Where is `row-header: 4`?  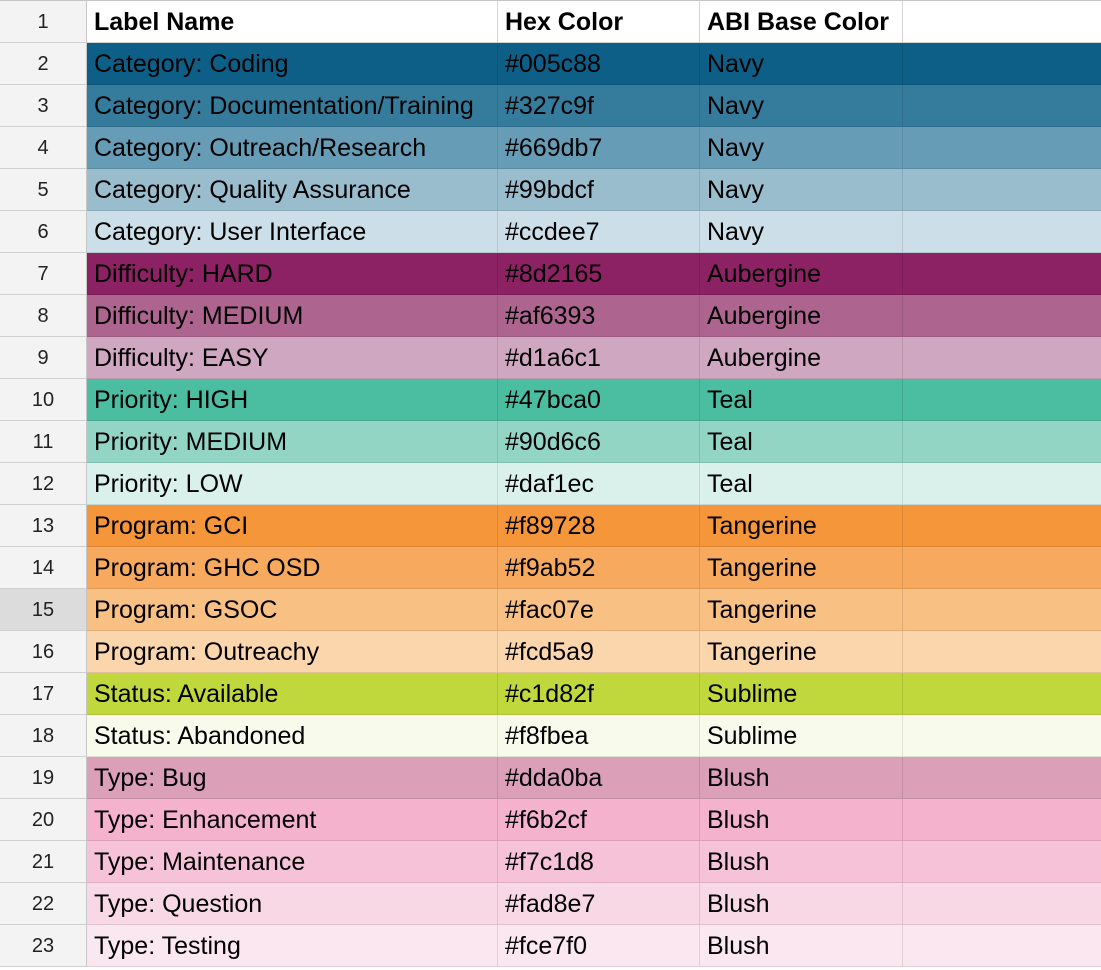
row-header: 4 is located at coordinates (43, 148).